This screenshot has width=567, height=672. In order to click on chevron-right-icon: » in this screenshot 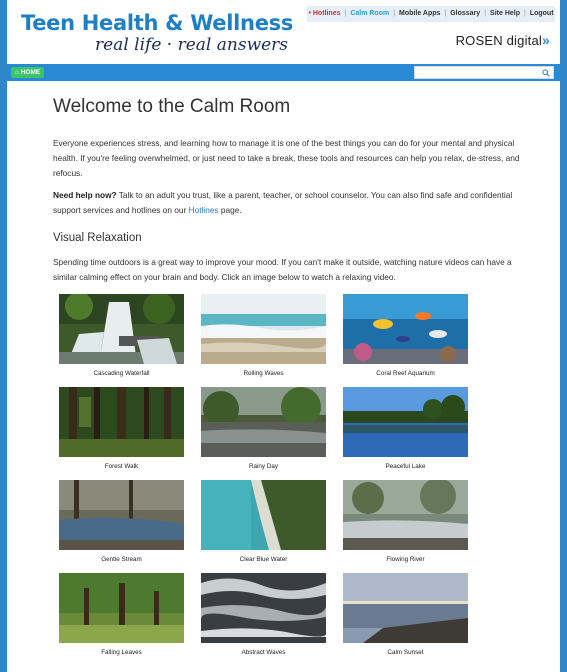, I will do `click(546, 40)`.